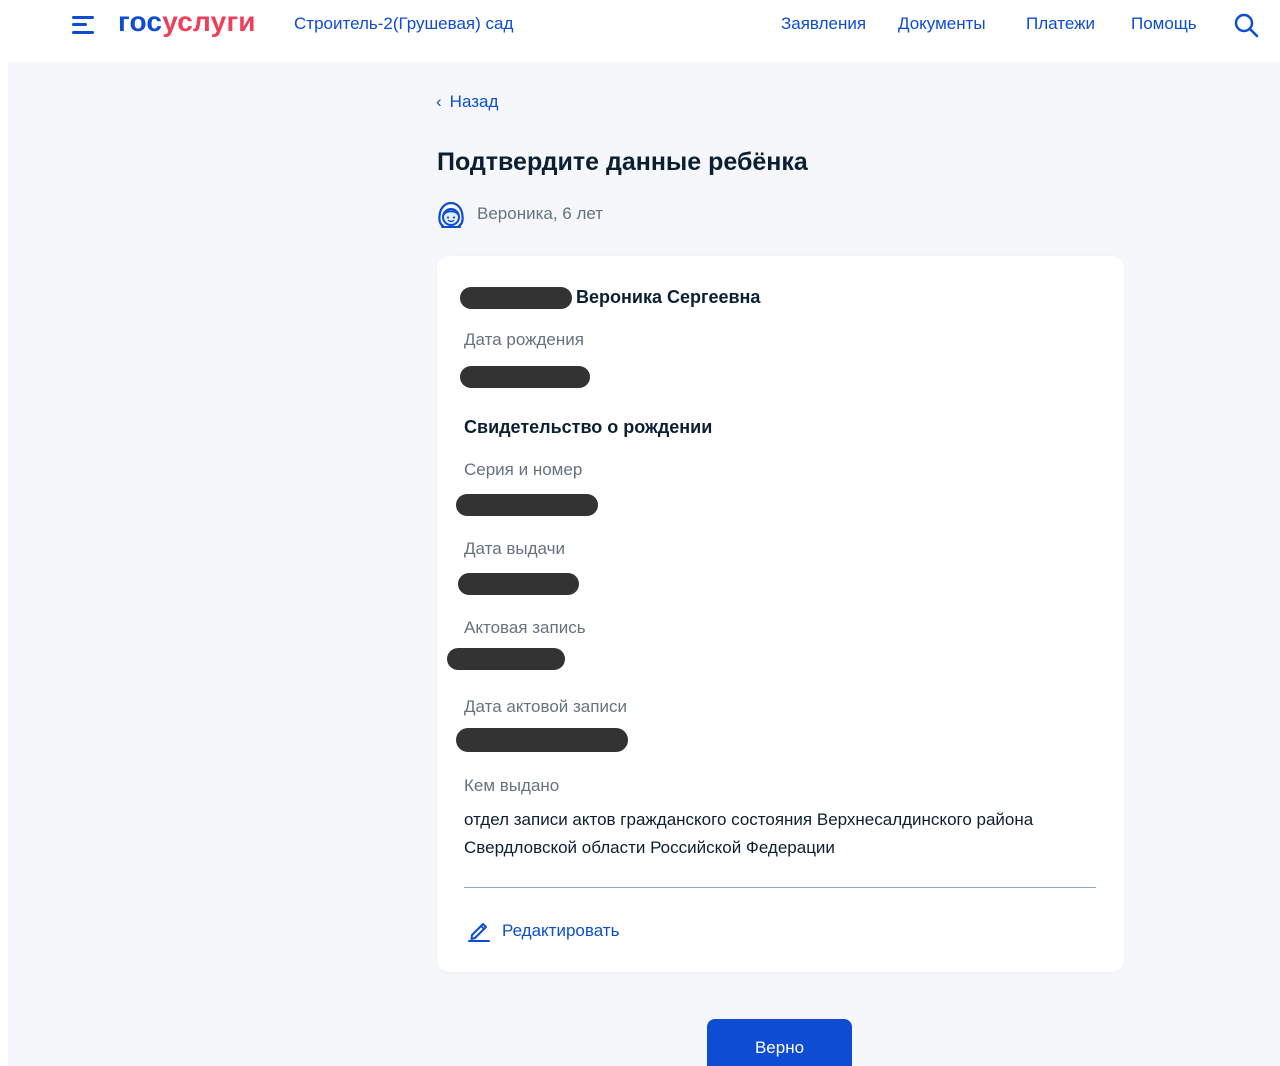 The height and width of the screenshot is (1066, 1280). I want to click on redacted-surname, so click(516, 298).